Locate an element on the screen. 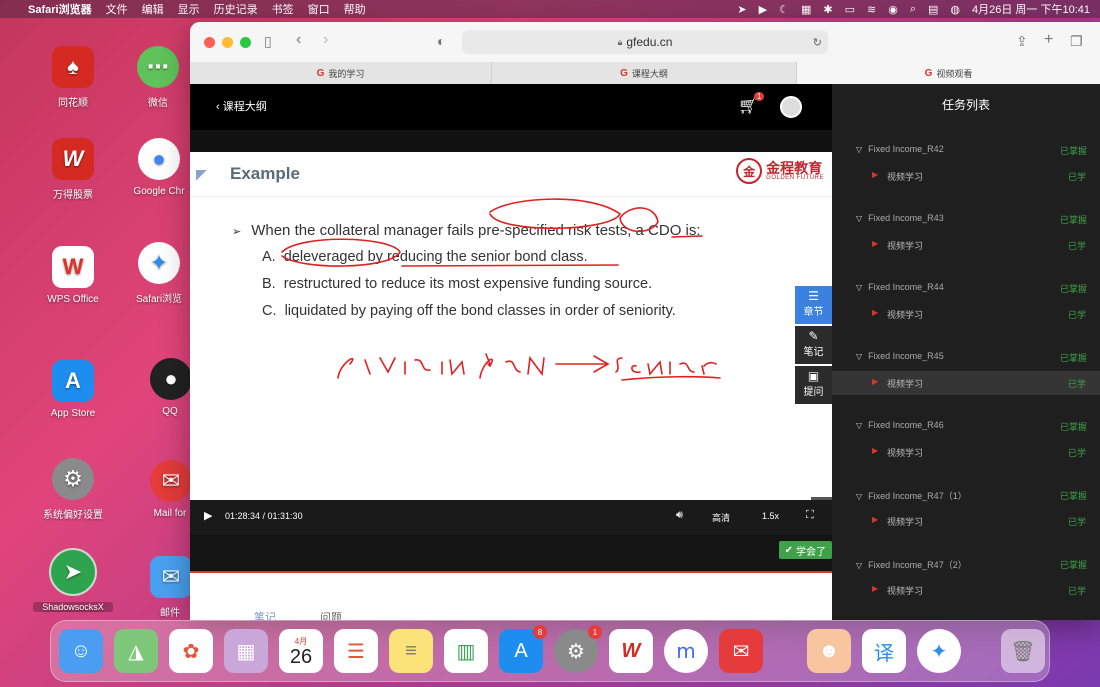 Image resolution: width=1100 pixels, height=687 pixels. notes-icon: ≡ is located at coordinates (411, 651).